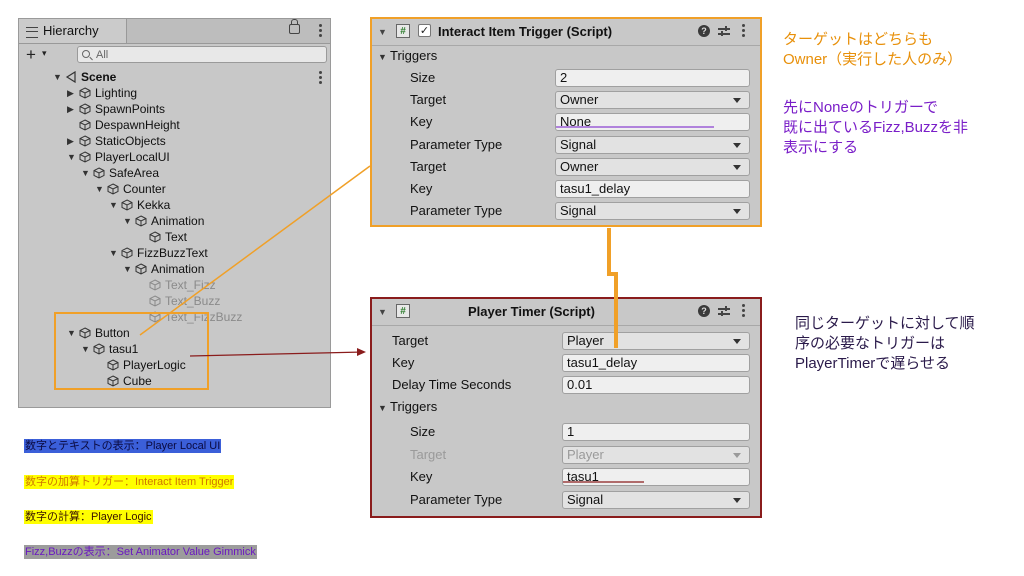 The width and height of the screenshot is (1024, 576). I want to click on orange-connector-line, so click(255, 250).